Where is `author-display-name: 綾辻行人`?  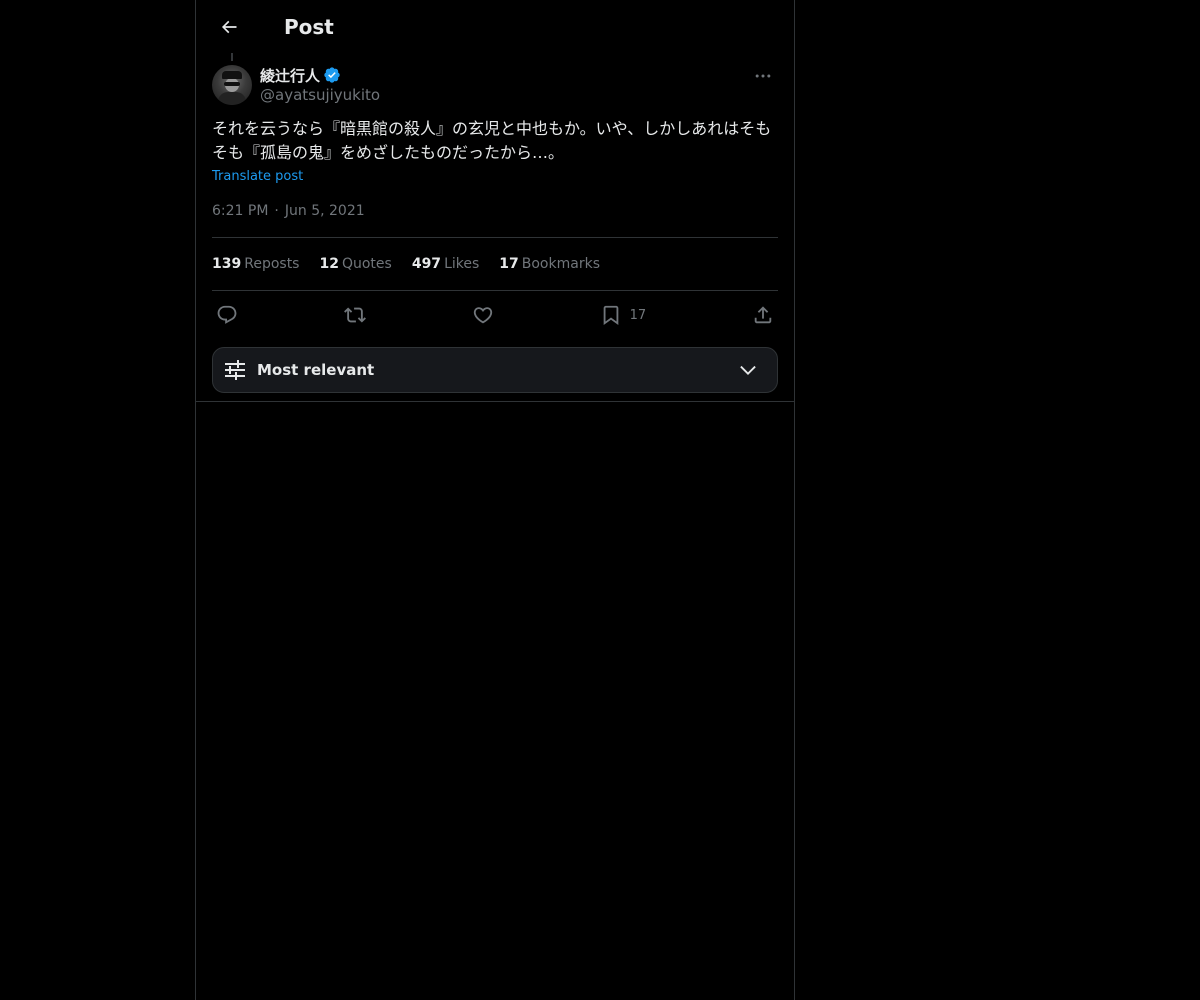 author-display-name: 綾辻行人 is located at coordinates (290, 75).